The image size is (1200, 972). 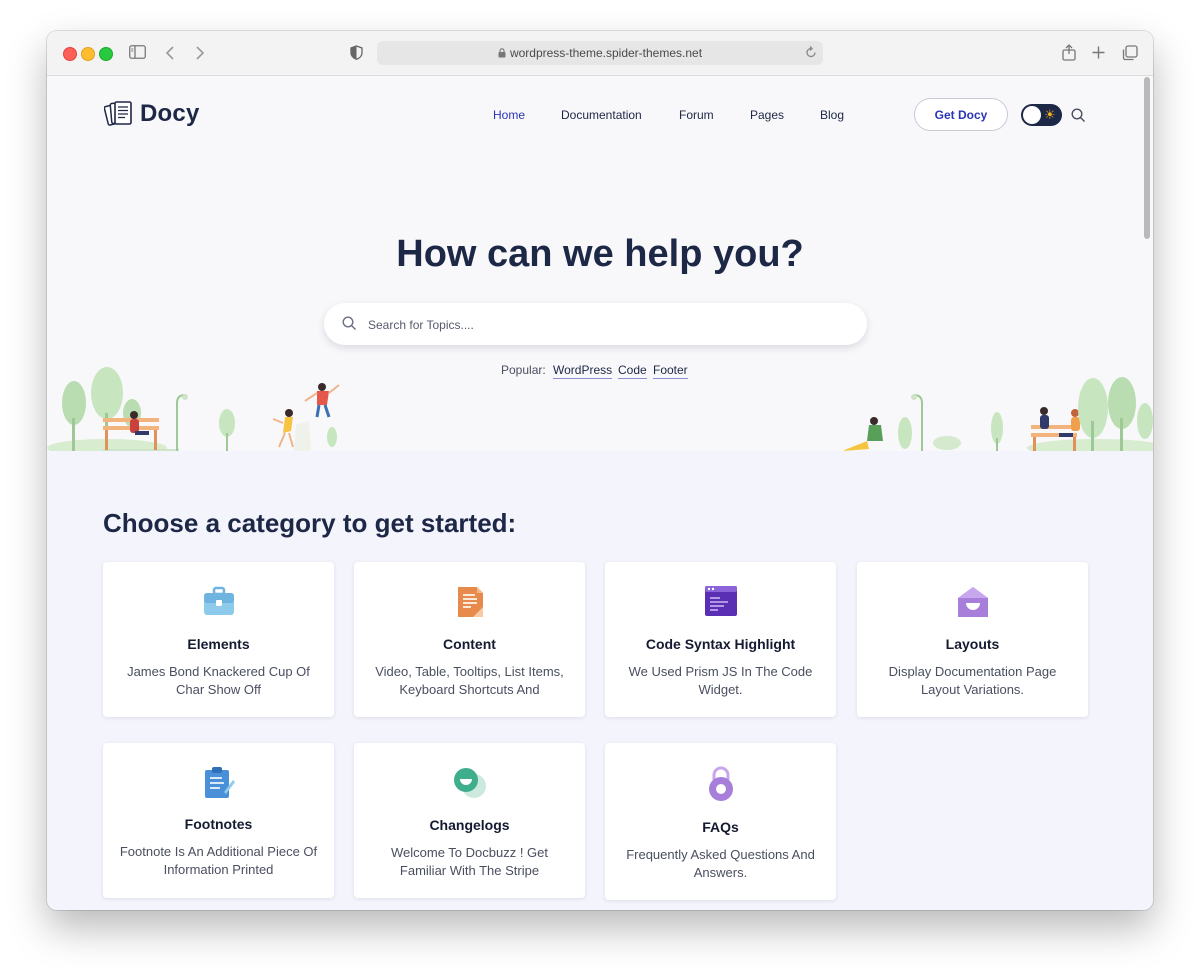 What do you see at coordinates (170, 54) in the screenshot?
I see `back-icon` at bounding box center [170, 54].